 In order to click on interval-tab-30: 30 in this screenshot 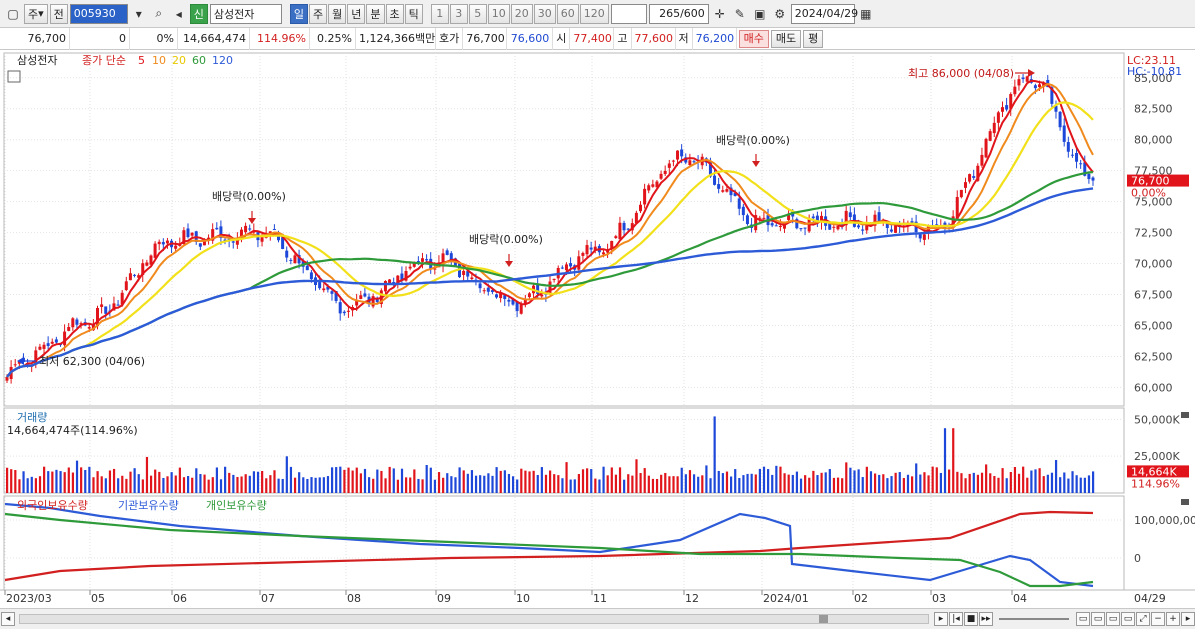, I will do `click(544, 13)`.